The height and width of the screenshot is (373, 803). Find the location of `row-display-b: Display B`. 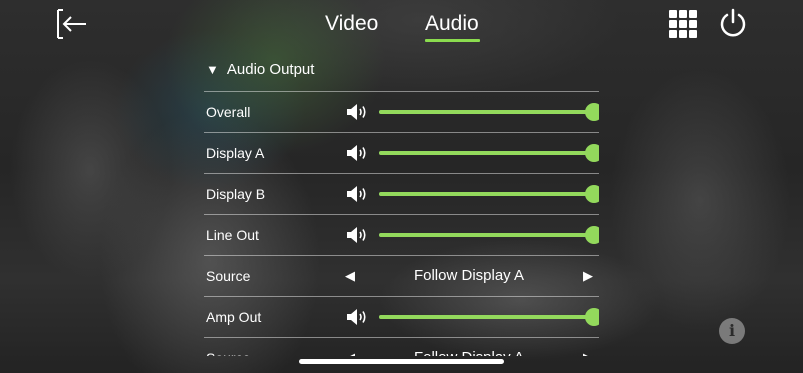

row-display-b: Display B is located at coordinates (401, 193).